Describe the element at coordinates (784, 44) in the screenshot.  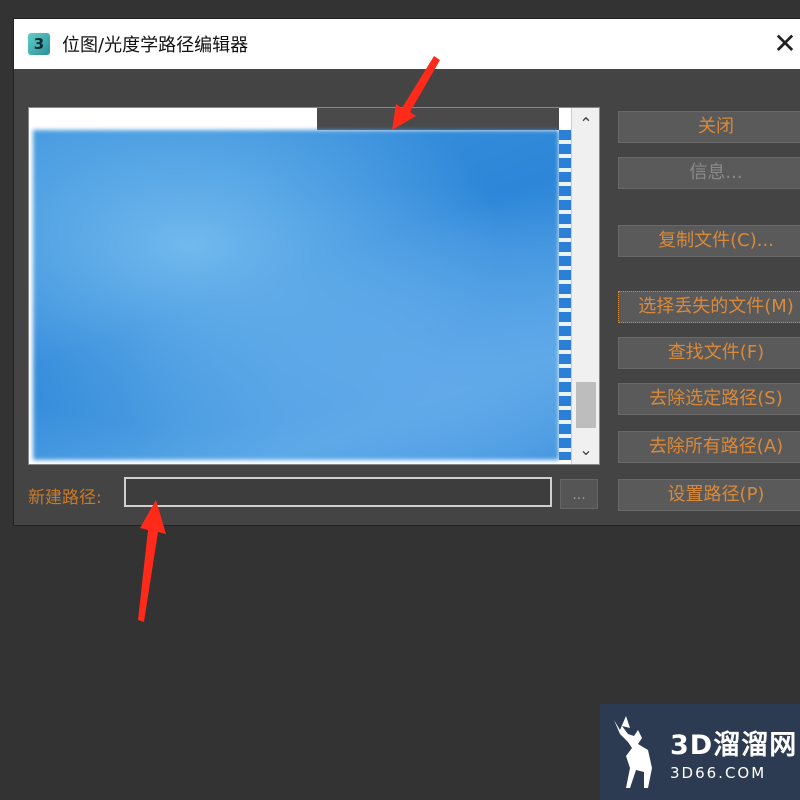
I see `close-icon: ✕` at that location.